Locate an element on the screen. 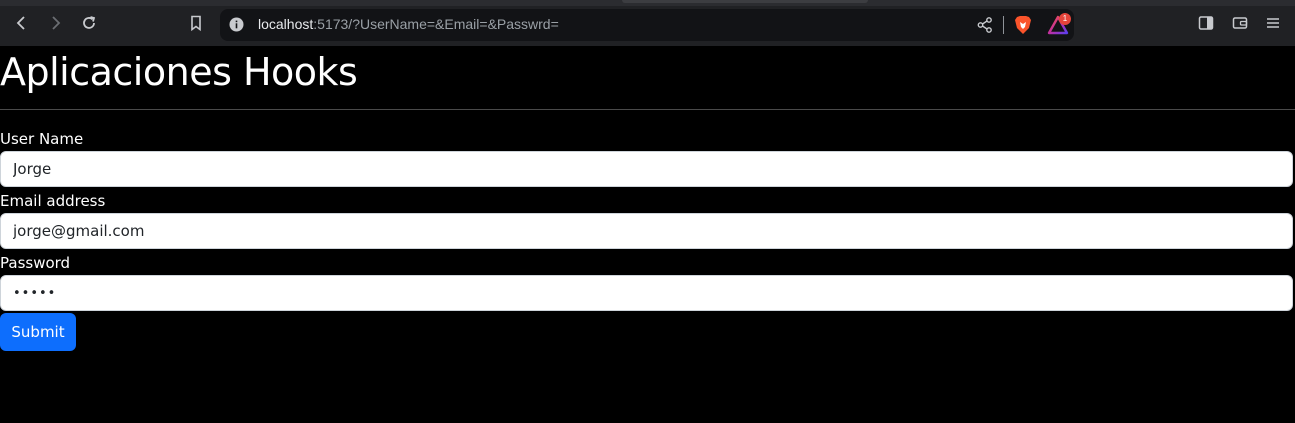  share-icon is located at coordinates (985, 25).